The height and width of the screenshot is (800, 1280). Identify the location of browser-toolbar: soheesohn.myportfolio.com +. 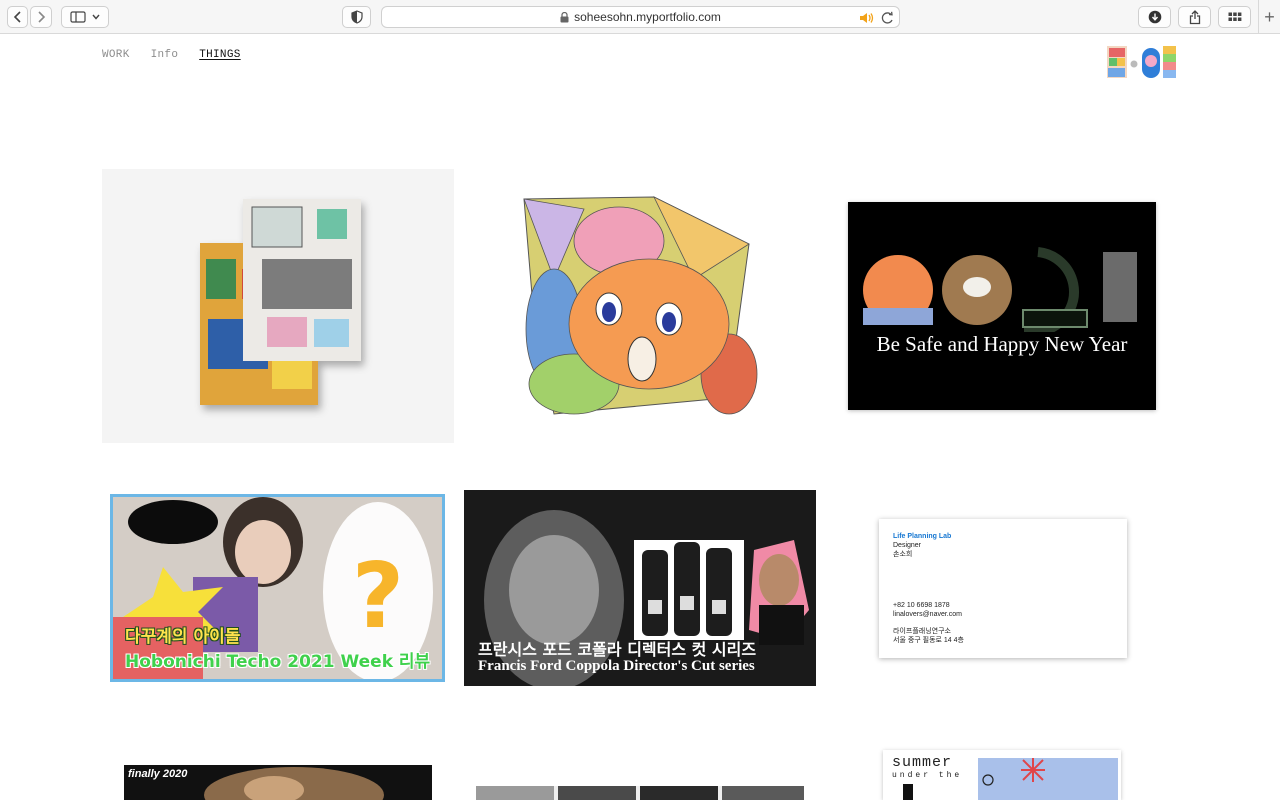
(640, 17).